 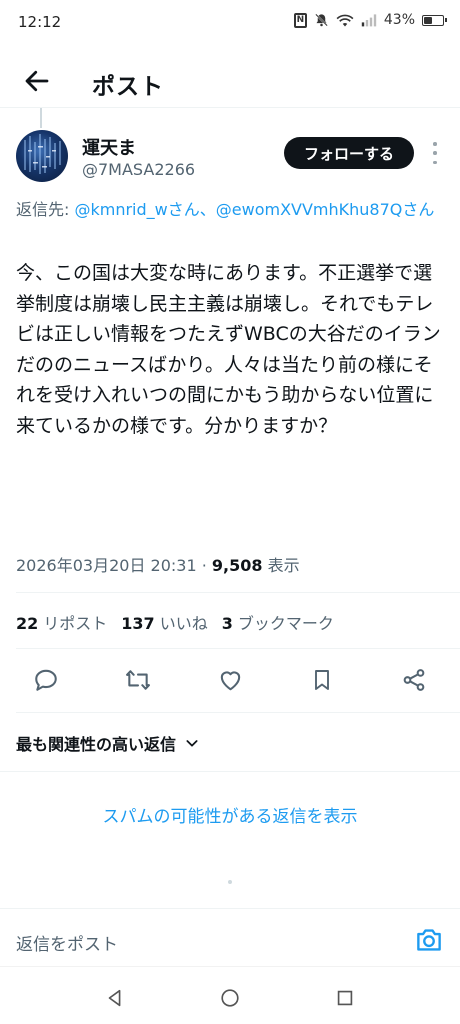 I want to click on like-icon, so click(x=230, y=681).